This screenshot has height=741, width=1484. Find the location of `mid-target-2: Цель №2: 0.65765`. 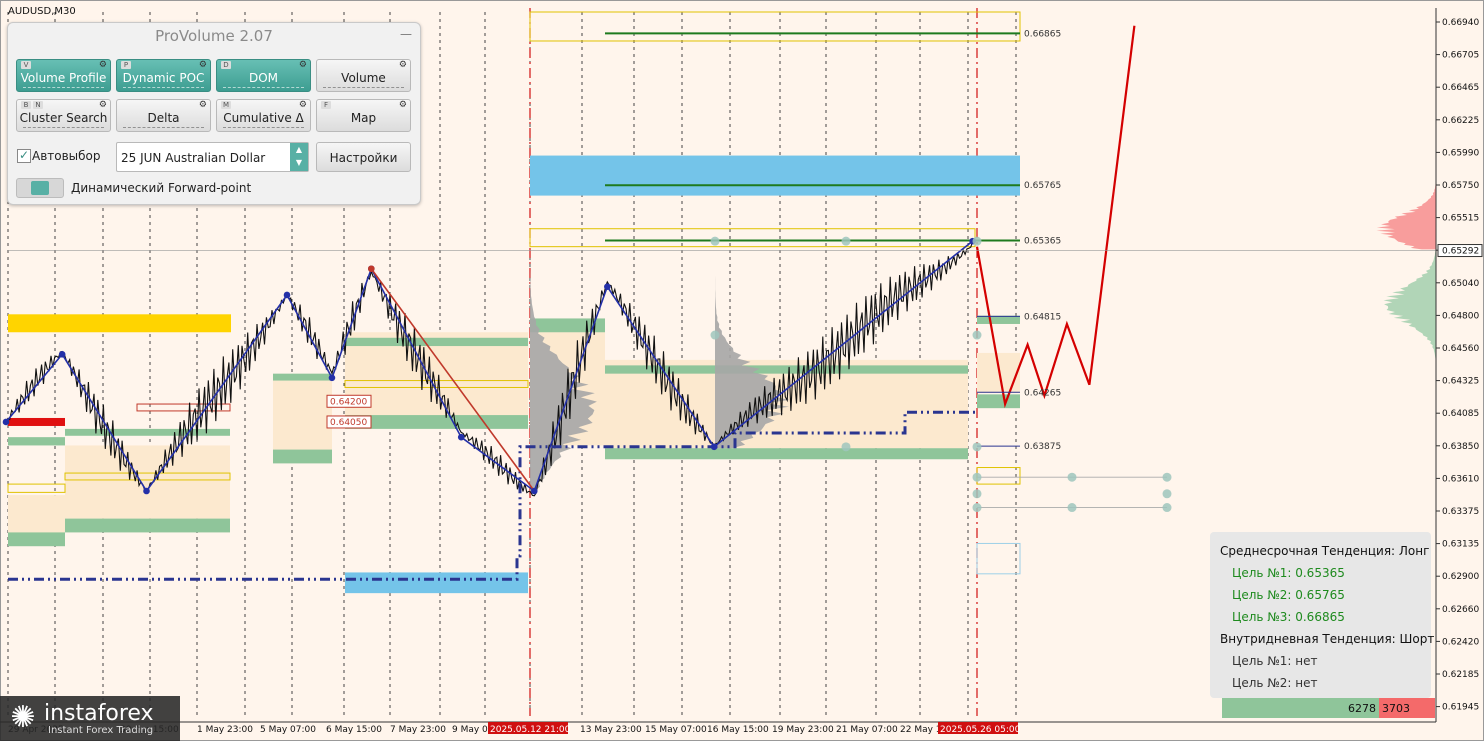

mid-target-2: Цель №2: 0.65765 is located at coordinates (1288, 595).